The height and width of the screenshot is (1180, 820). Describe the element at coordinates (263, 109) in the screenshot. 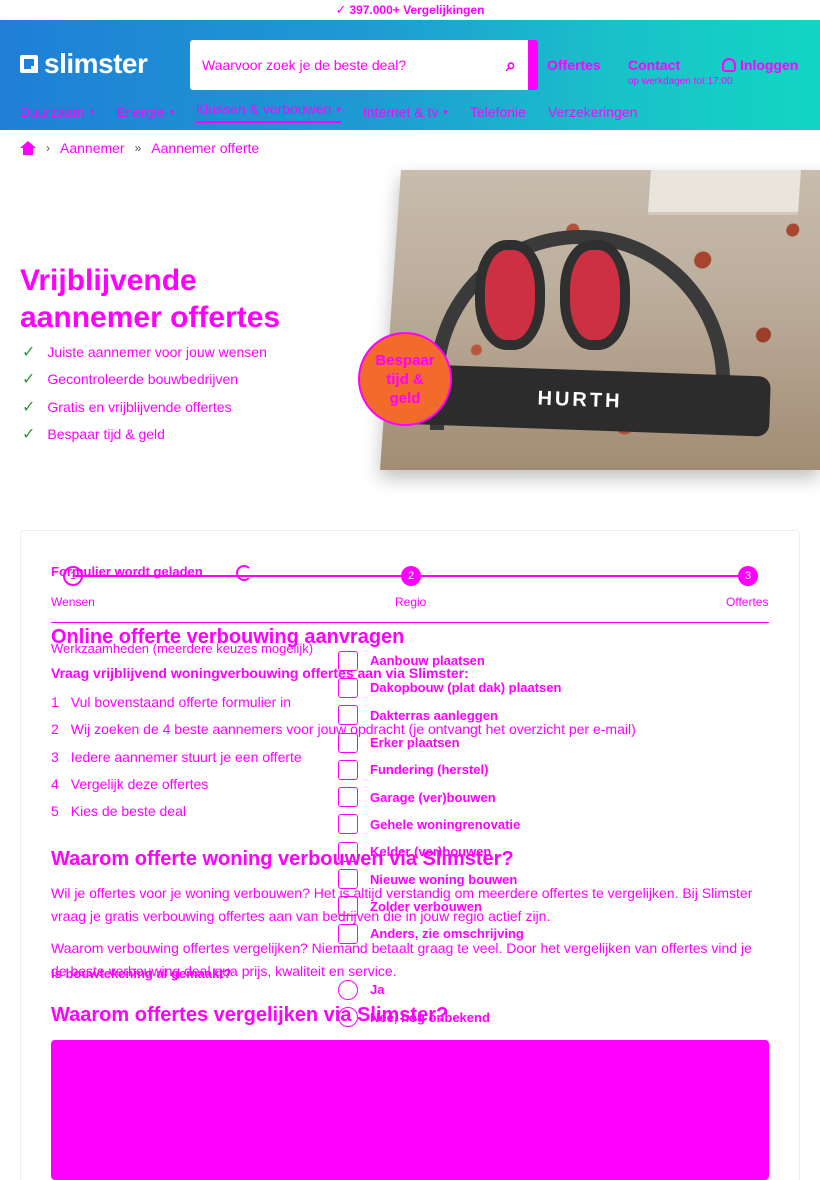

I see `nav-label: Klussen & verbouwen` at that location.